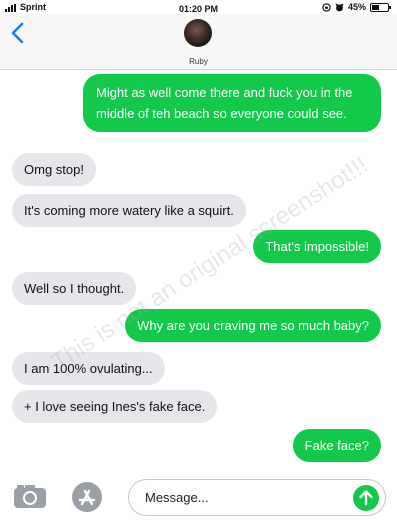 The height and width of the screenshot is (530, 397). Describe the element at coordinates (129, 210) in the screenshot. I see `message-bubble-incoming: It's coming more watery like a squirt.` at that location.